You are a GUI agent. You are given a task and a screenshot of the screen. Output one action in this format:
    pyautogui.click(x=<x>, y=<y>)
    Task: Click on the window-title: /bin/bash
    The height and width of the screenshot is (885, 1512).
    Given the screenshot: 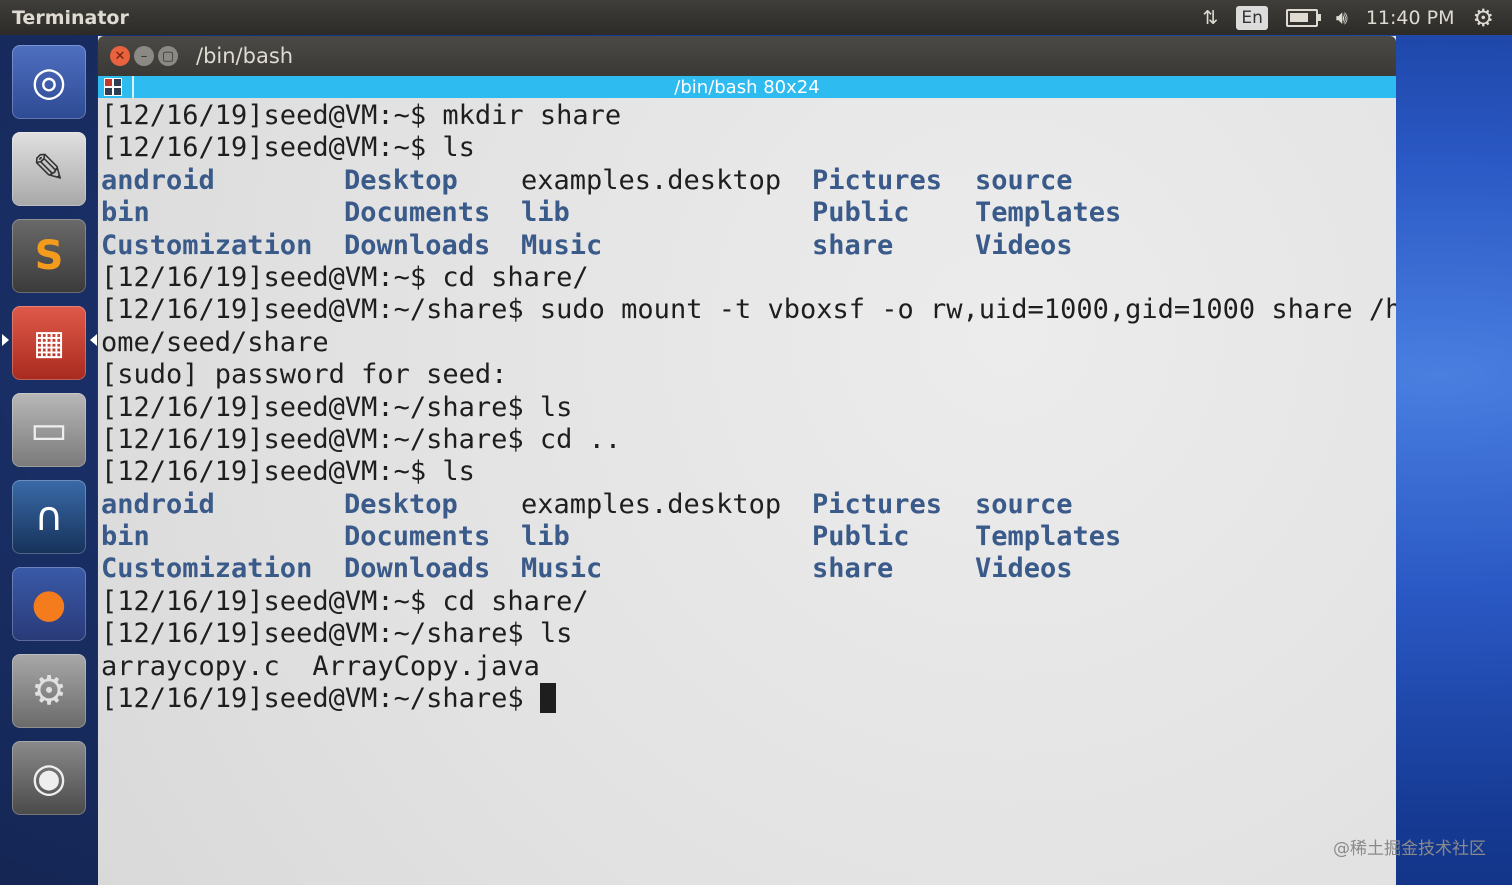 What is the action you would take?
    pyautogui.click(x=245, y=56)
    